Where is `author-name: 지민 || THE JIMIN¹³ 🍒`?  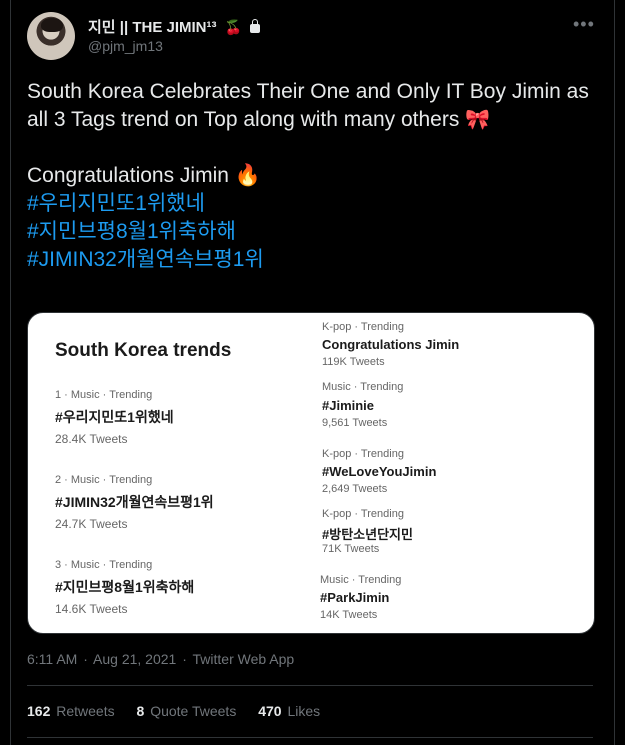
author-name: 지민 || THE JIMIN¹³ 🍒 is located at coordinates (174, 26).